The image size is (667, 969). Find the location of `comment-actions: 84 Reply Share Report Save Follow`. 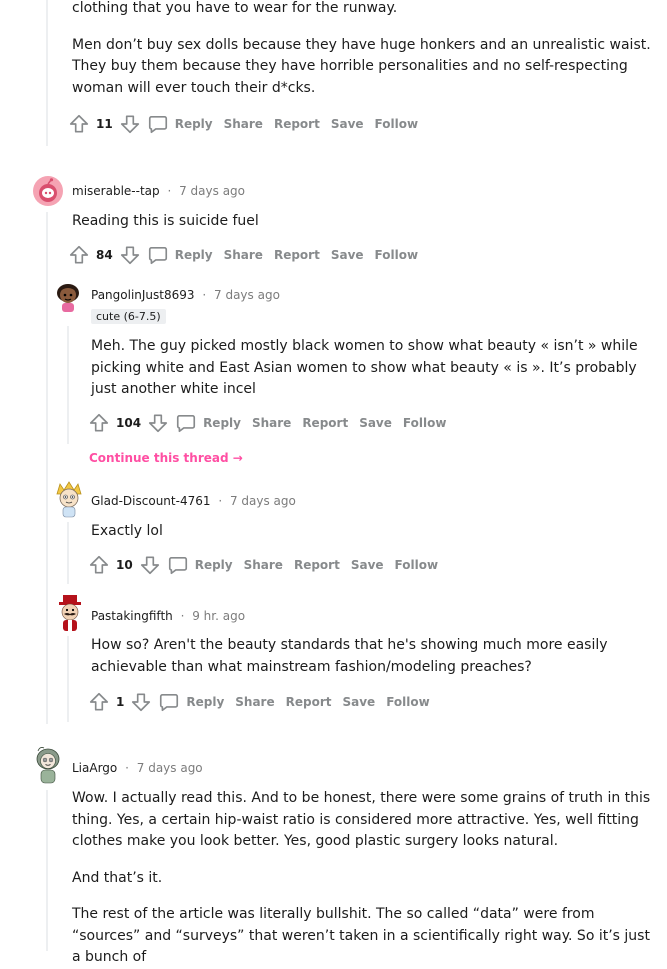

comment-actions: 84 Reply Share Report Save Follow is located at coordinates (248, 255).